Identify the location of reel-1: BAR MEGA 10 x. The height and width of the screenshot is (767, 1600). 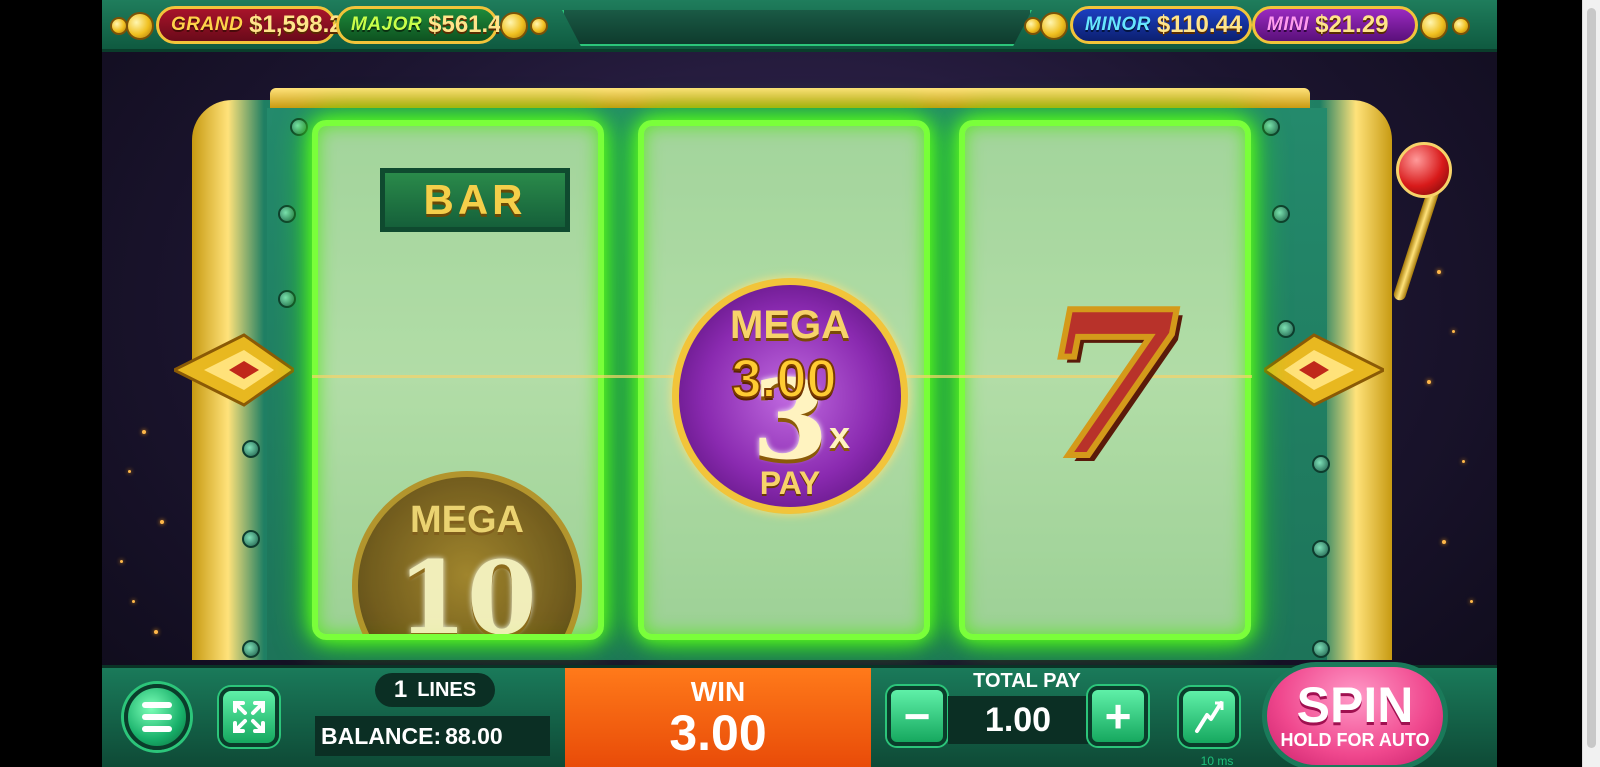
(458, 380).